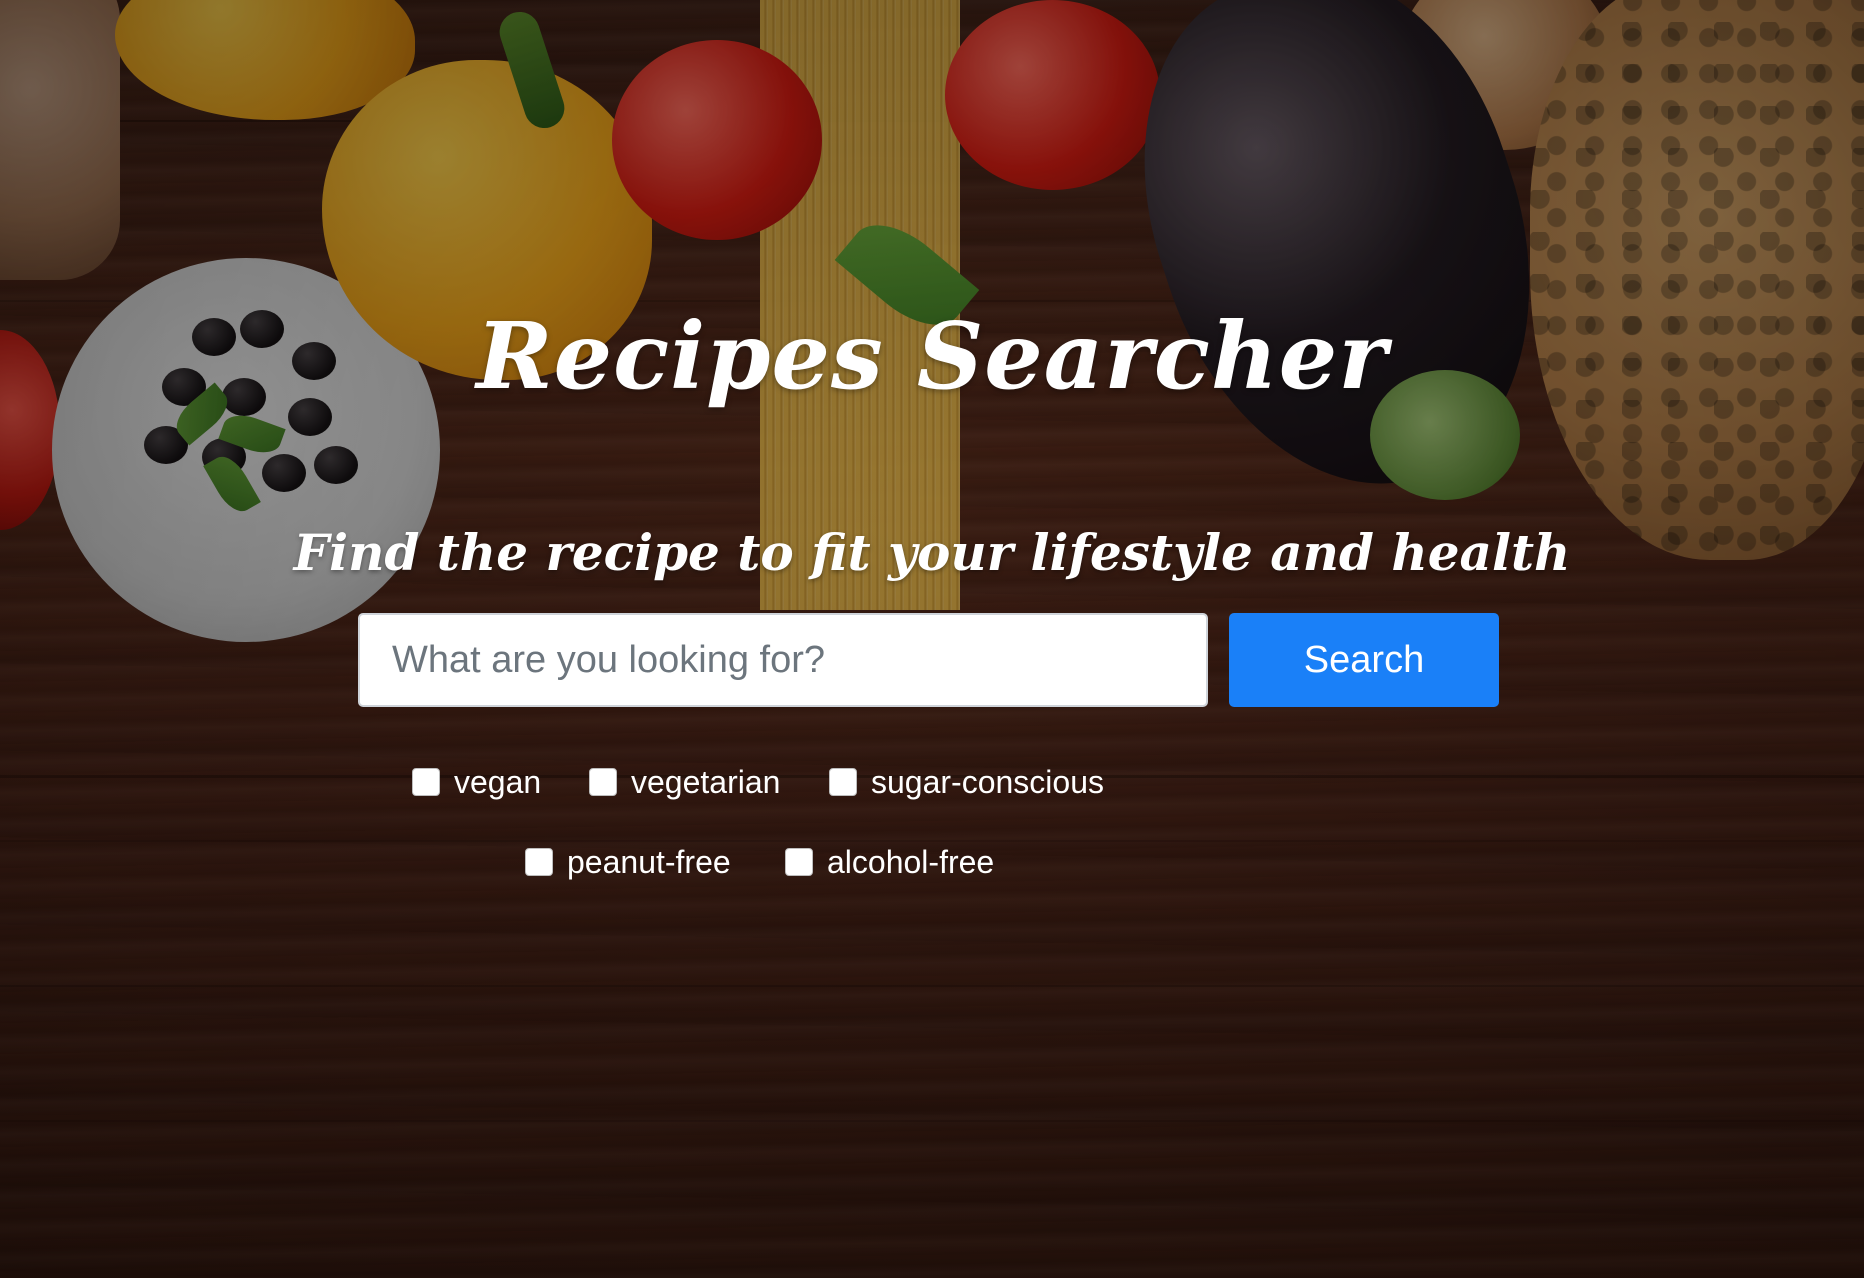 The width and height of the screenshot is (1864, 1278). I want to click on page-title: Recipes Searcher, so click(932, 356).